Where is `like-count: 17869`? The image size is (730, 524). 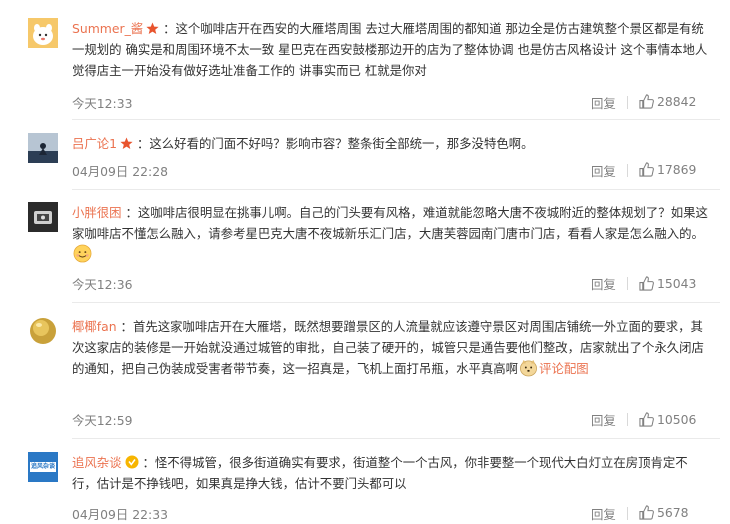 like-count: 17869 is located at coordinates (677, 169).